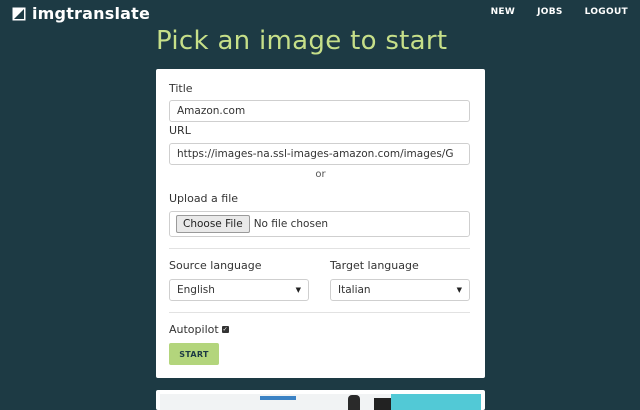 Image resolution: width=640 pixels, height=410 pixels. I want to click on choose-file-button: Choose File, so click(213, 224).